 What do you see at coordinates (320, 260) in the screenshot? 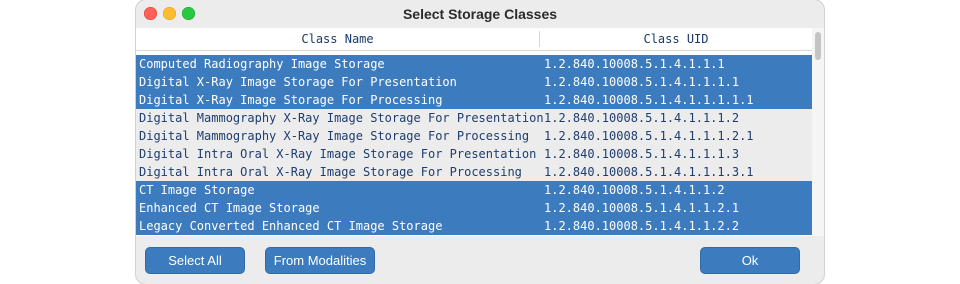
I see `from-modalities-button: From Modalities` at bounding box center [320, 260].